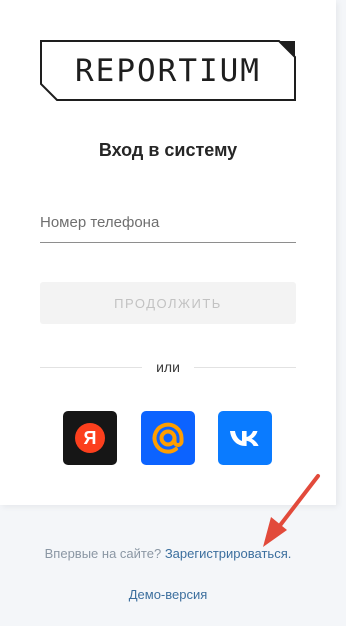 The width and height of the screenshot is (346, 626). I want to click on mail-at-icon, so click(168, 438).